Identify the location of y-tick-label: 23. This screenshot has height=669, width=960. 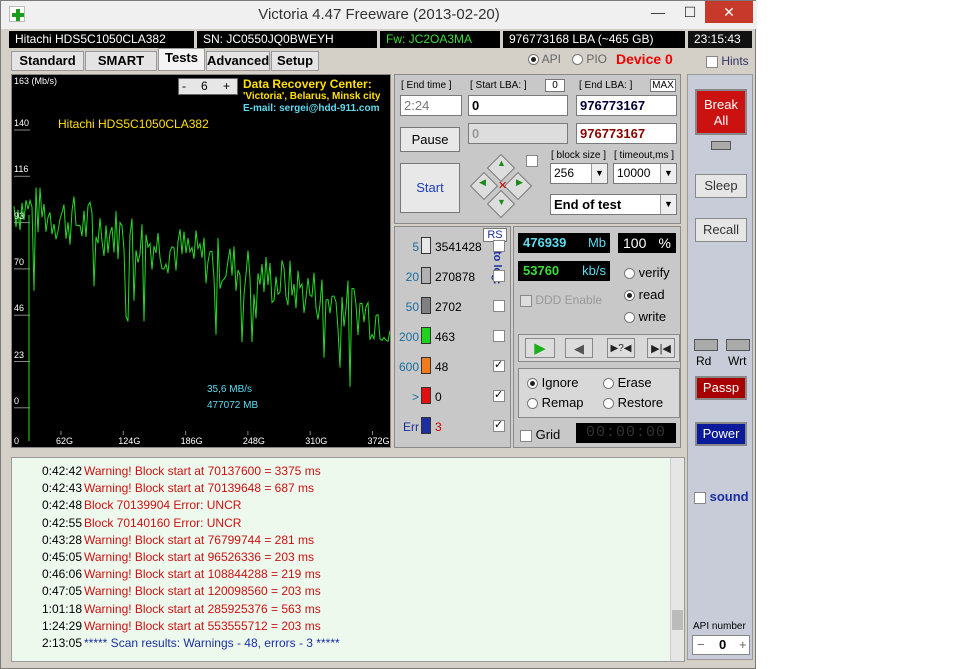
(19, 354).